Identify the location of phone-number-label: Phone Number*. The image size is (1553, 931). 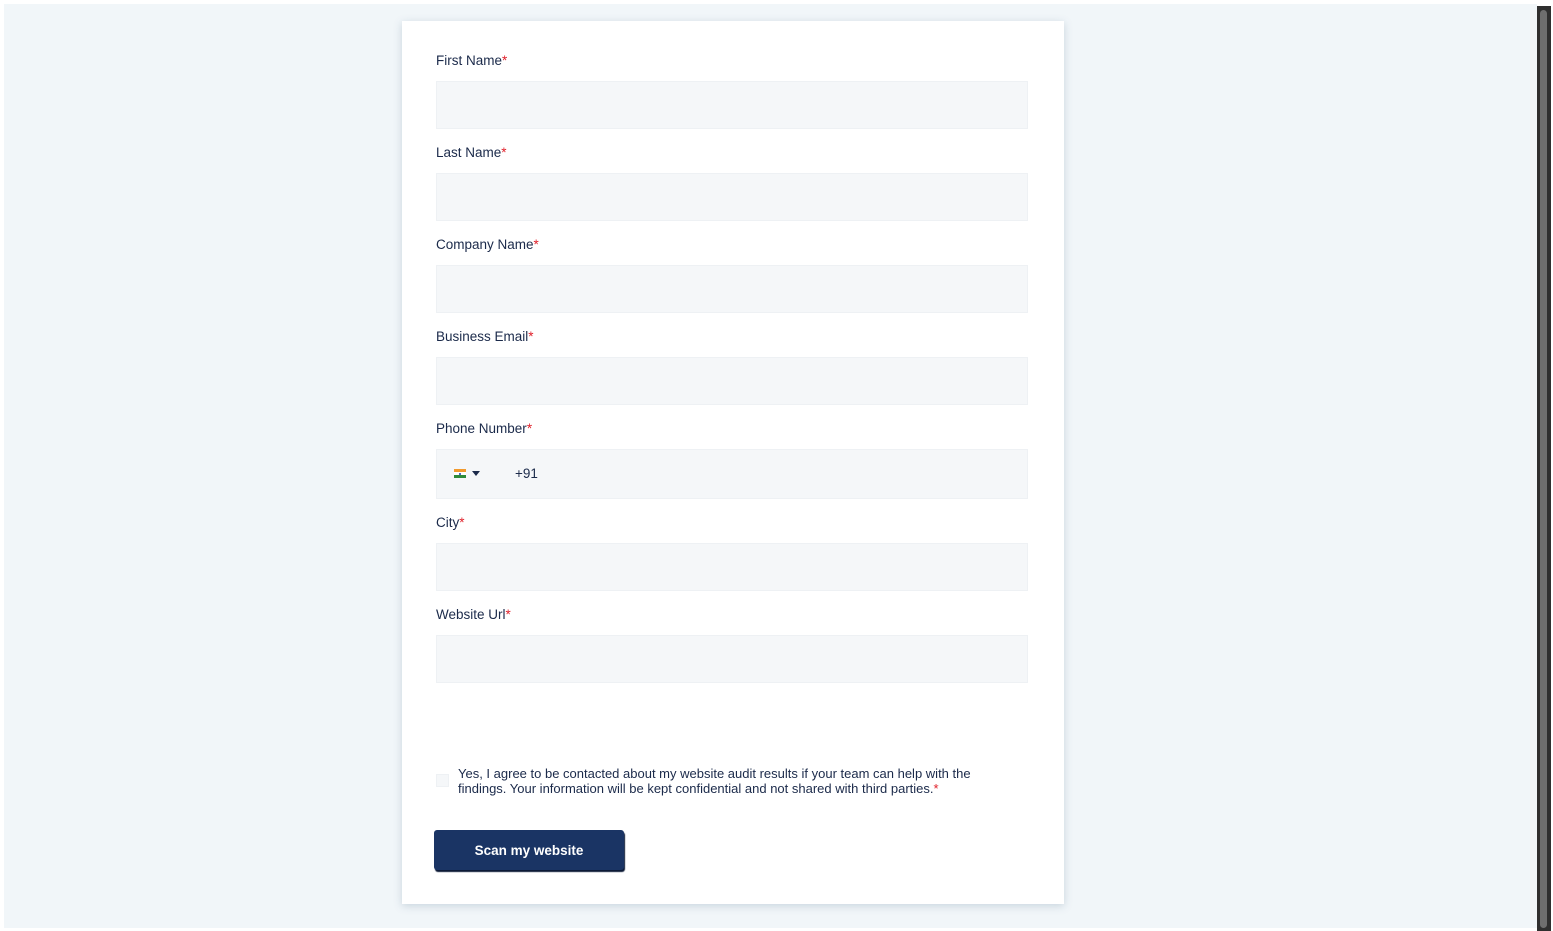
(484, 428).